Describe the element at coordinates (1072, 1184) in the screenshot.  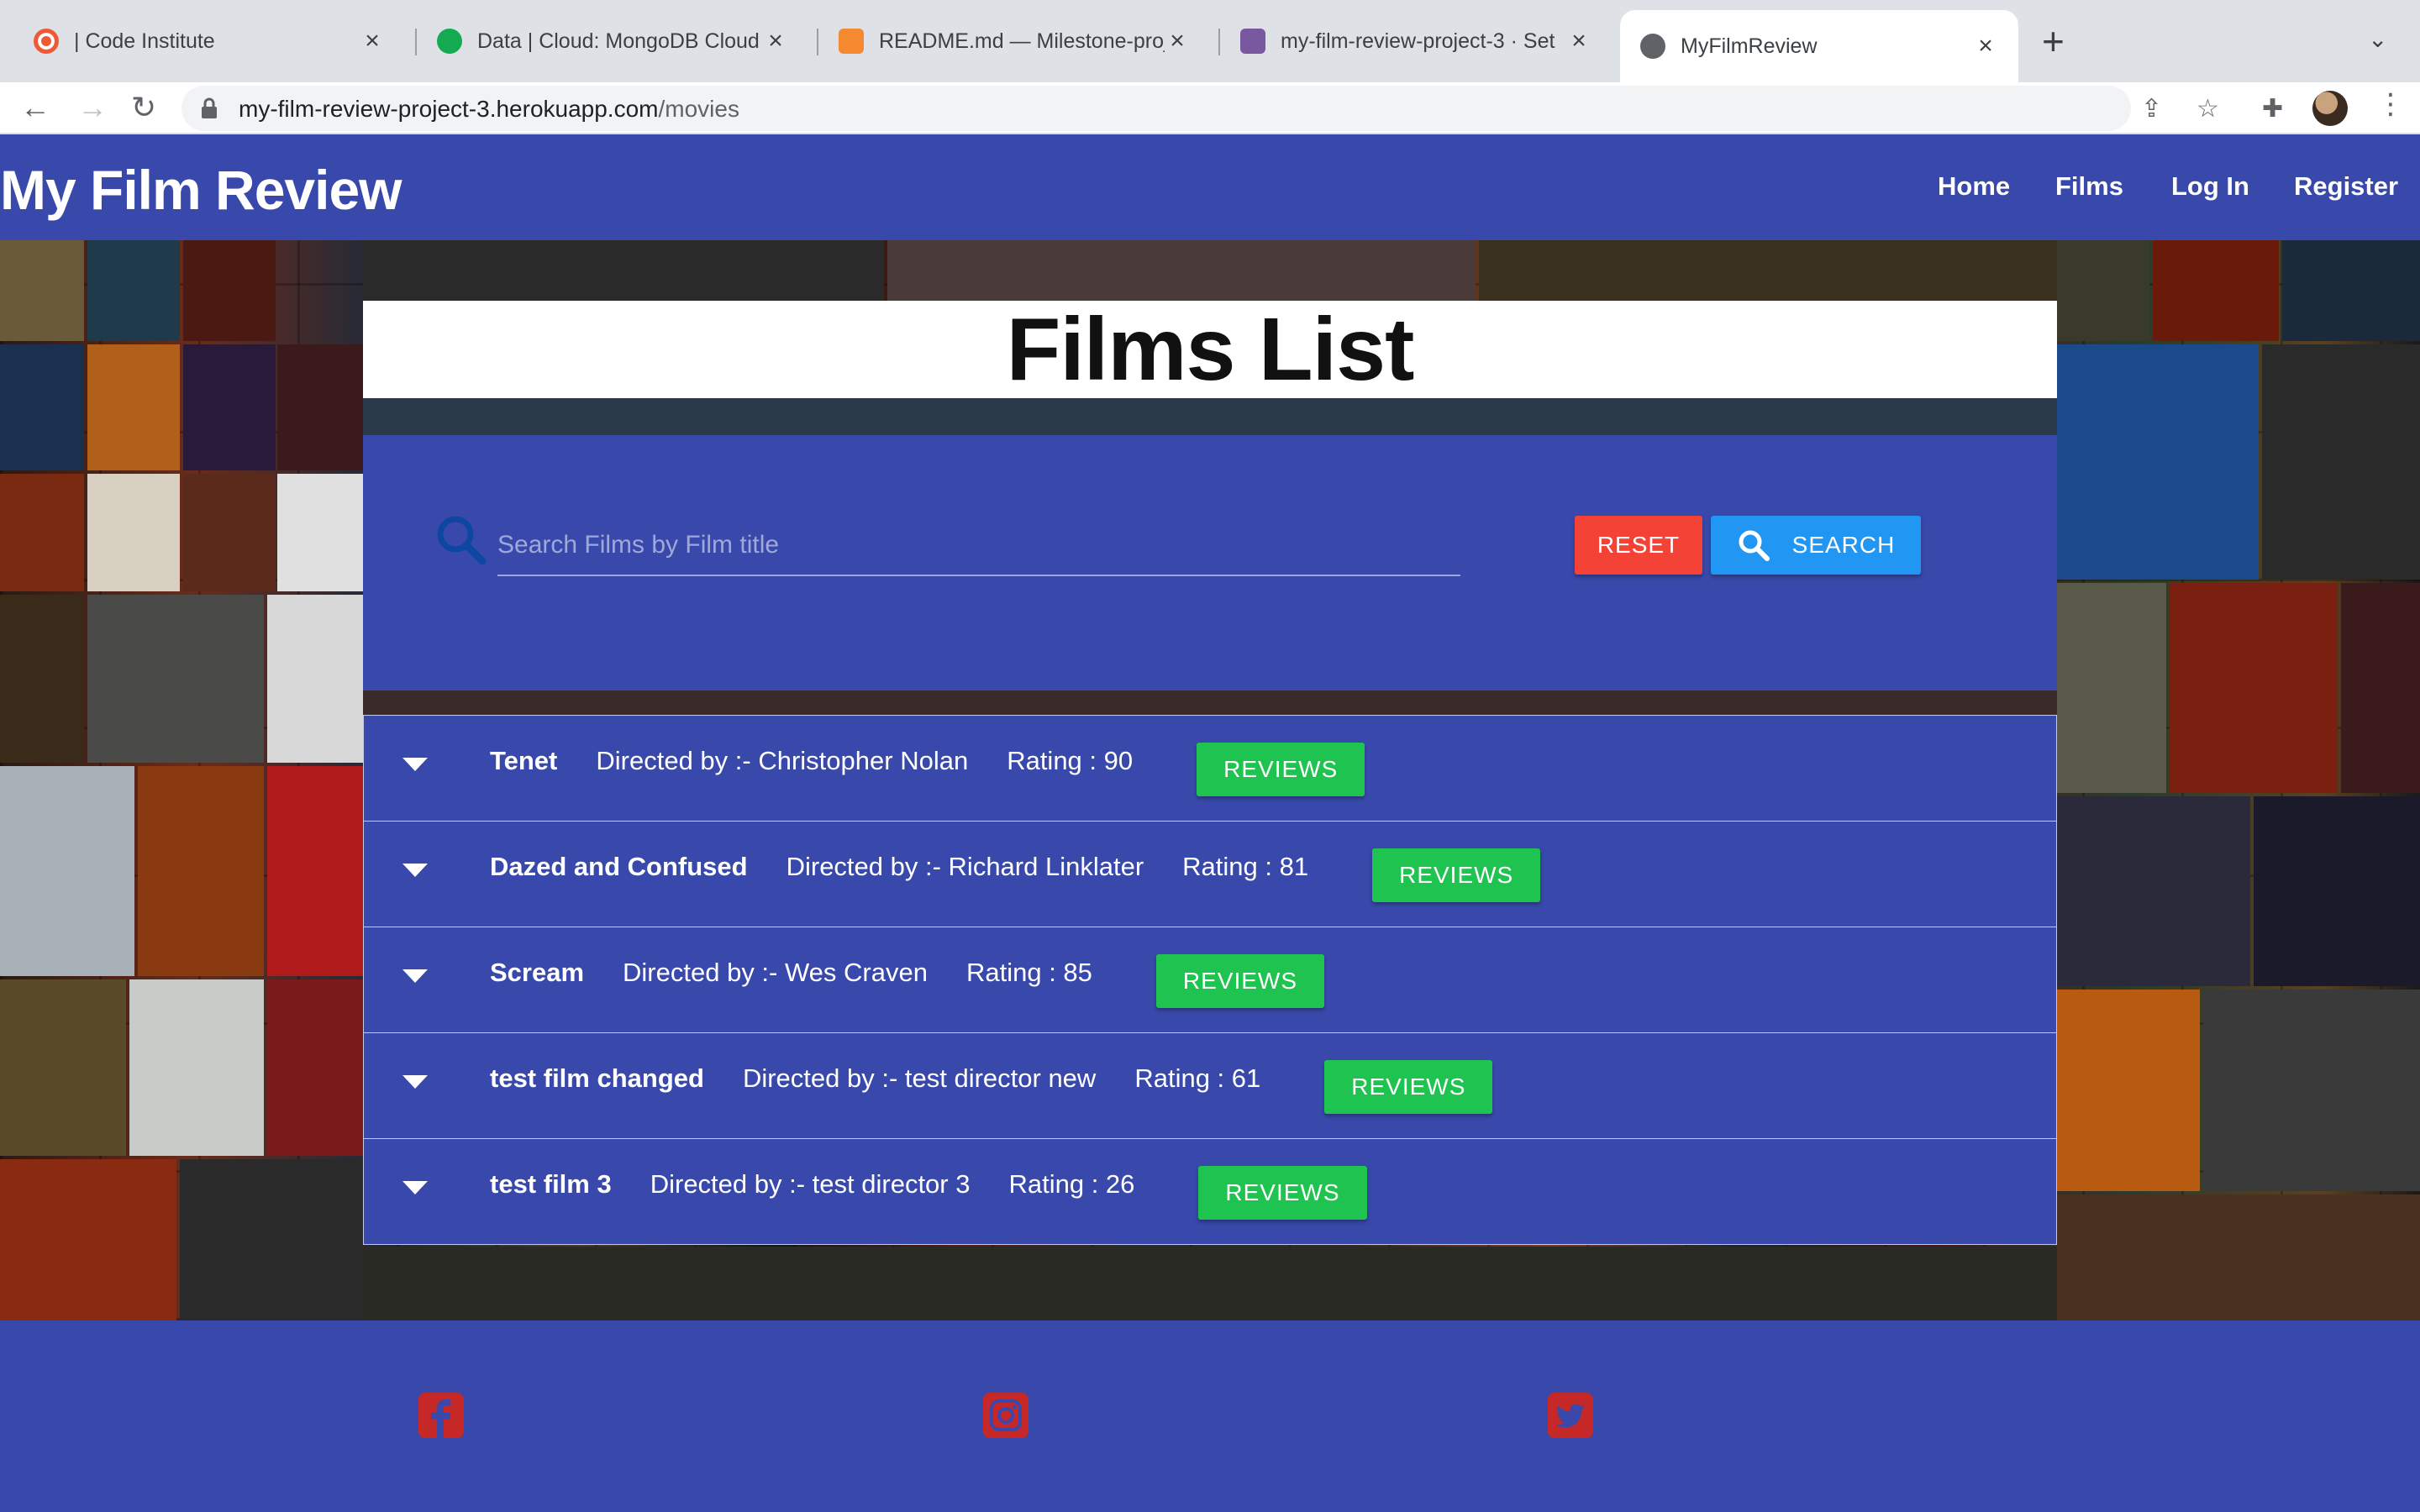
I see `film-rating: Rating : 26` at that location.